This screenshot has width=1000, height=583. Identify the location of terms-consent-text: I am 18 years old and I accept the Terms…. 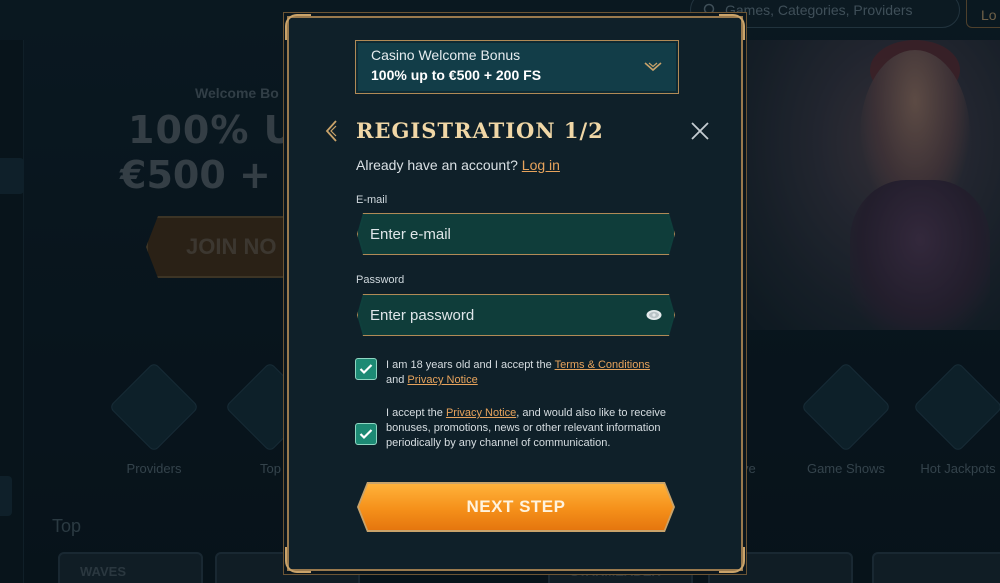
(518, 372).